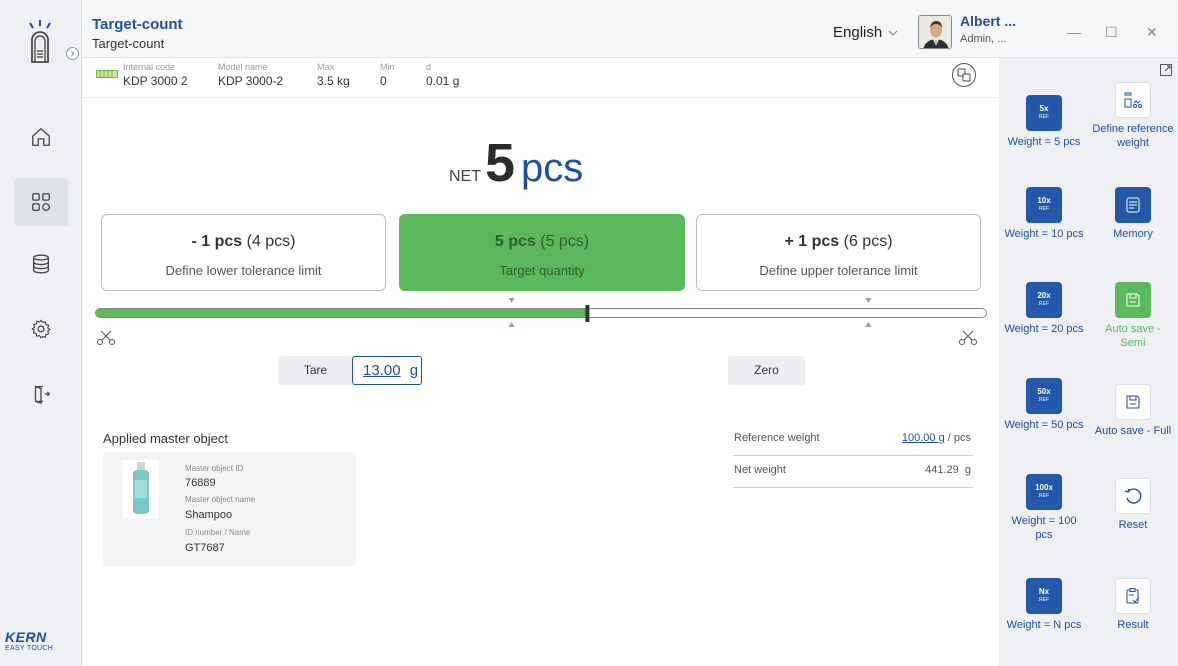 This screenshot has height=666, width=1178. Describe the element at coordinates (1044, 214) in the screenshot. I see `ref-10-button: 10x REF Weight = 10 pcs` at that location.